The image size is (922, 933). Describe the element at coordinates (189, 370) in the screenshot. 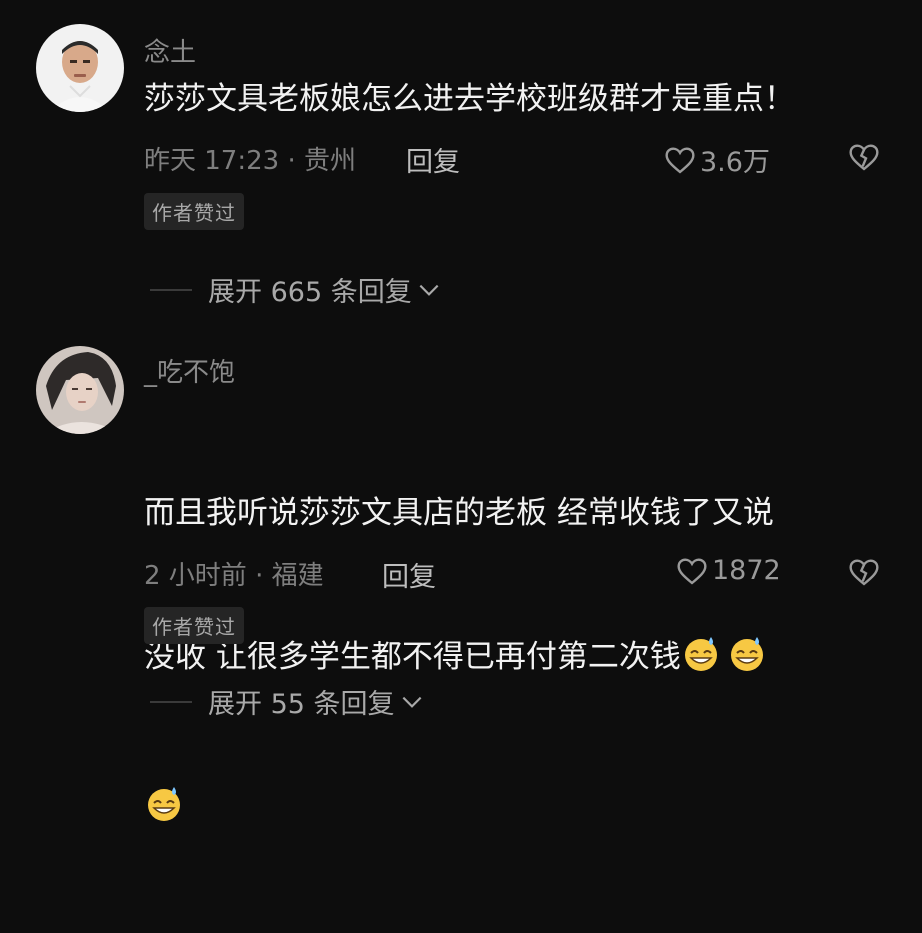

I see `comment-username: _吃不饱` at that location.